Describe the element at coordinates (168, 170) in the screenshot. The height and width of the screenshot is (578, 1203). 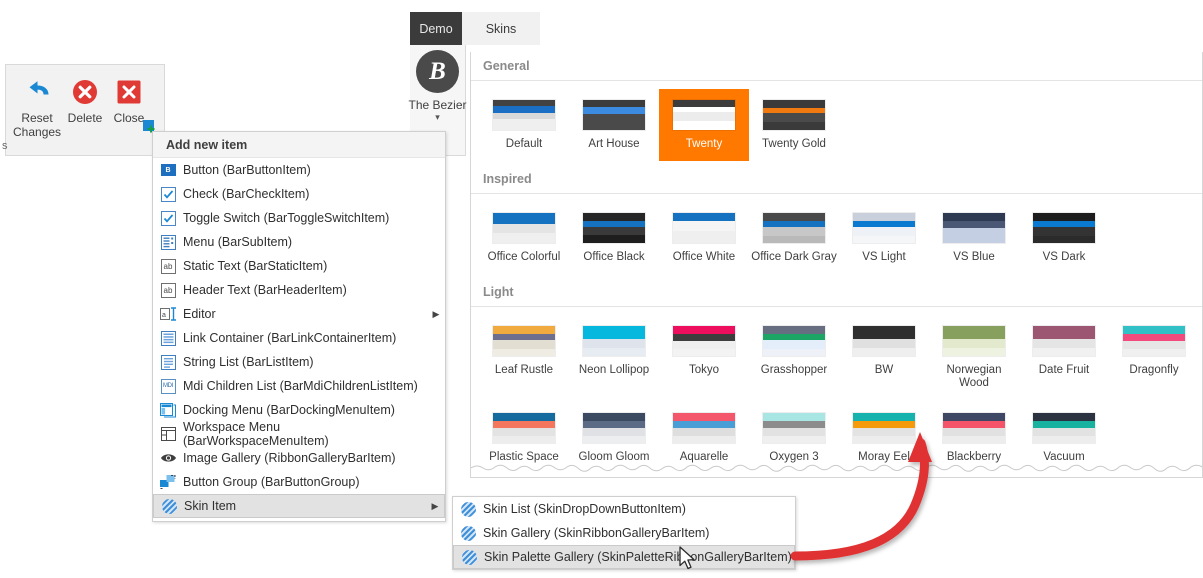
I see `button-icon: B` at that location.